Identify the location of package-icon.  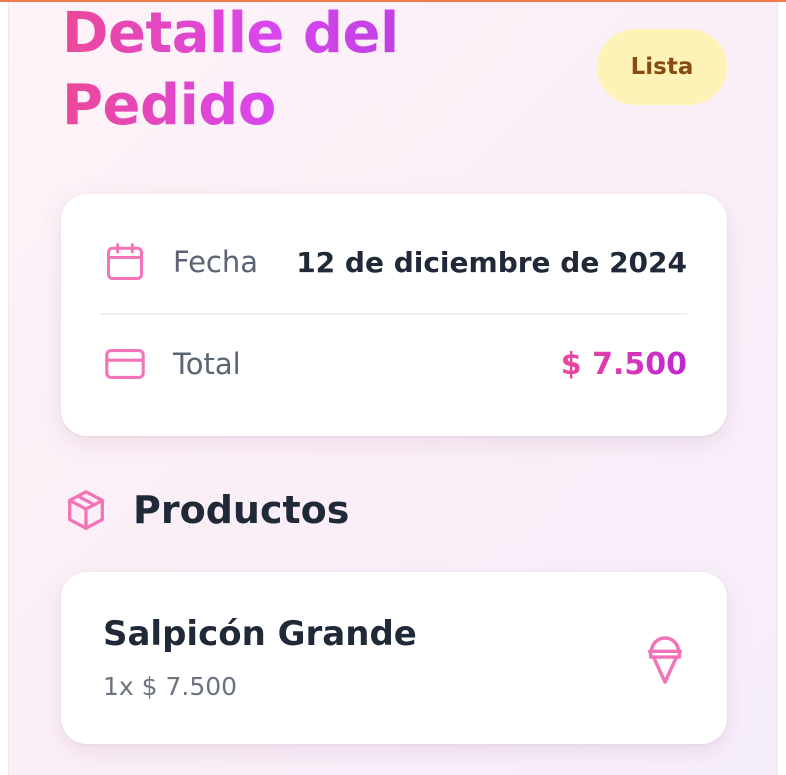
(86, 510).